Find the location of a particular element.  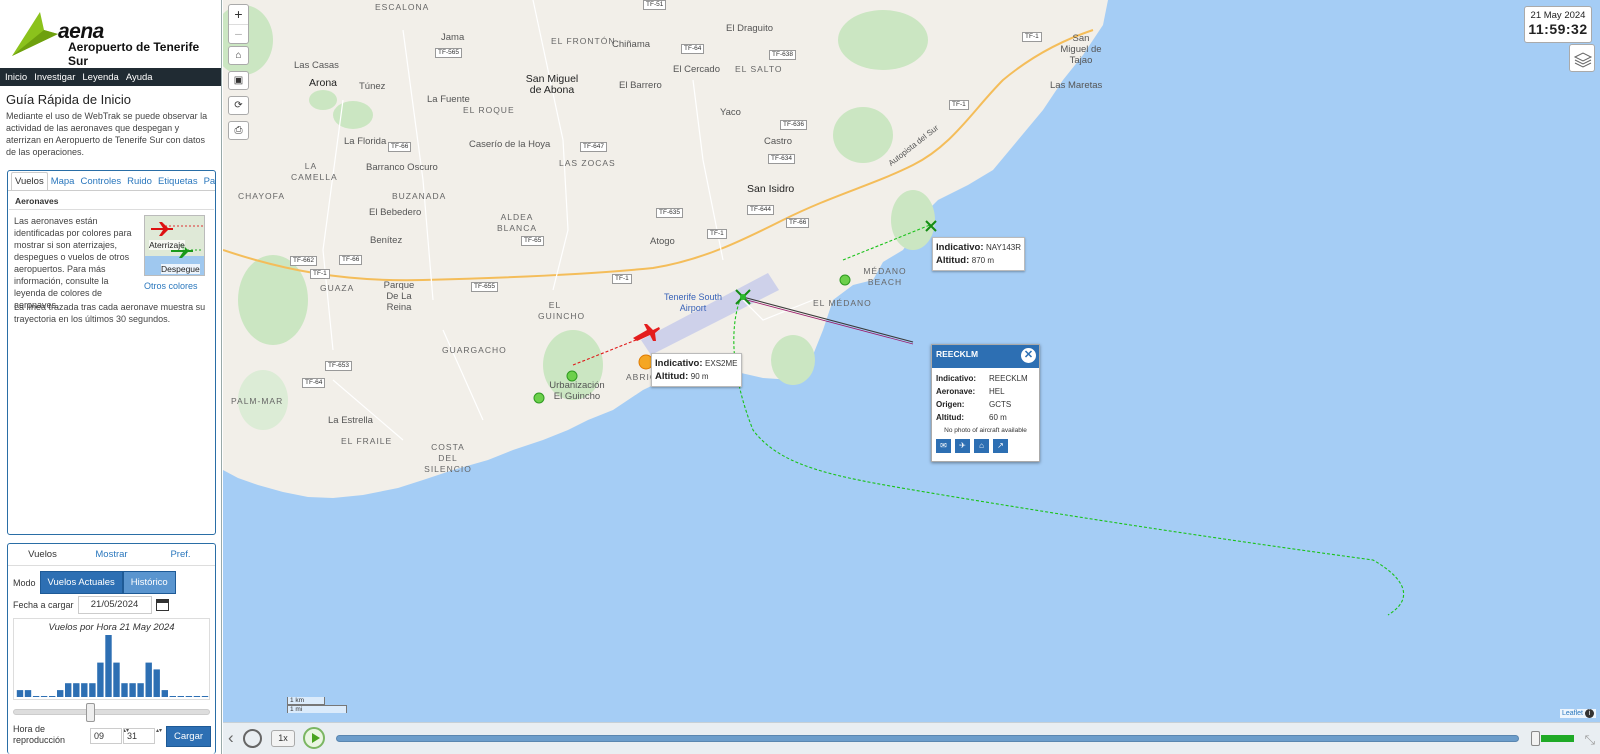

road-shield: TF-647 is located at coordinates (593, 147).